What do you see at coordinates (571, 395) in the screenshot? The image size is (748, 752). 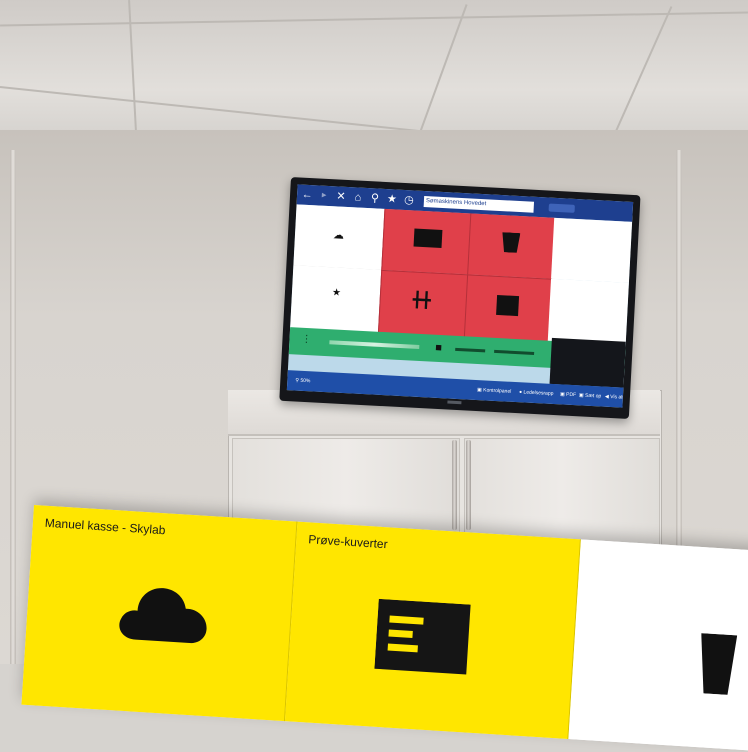 I see `bottom-item-label: PDF` at bounding box center [571, 395].